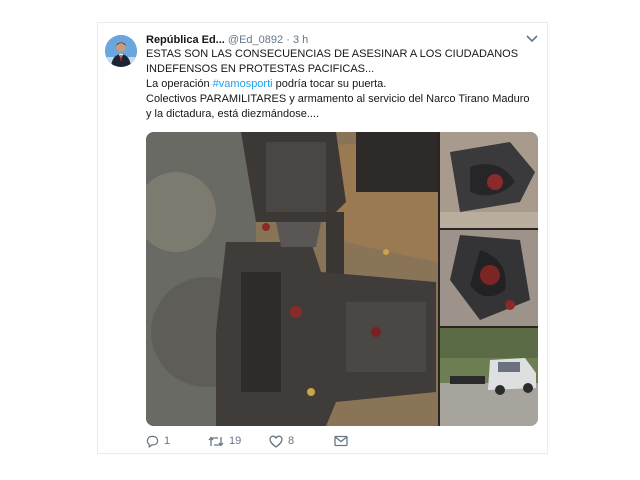  I want to click on direct-message-button, so click(341, 441).